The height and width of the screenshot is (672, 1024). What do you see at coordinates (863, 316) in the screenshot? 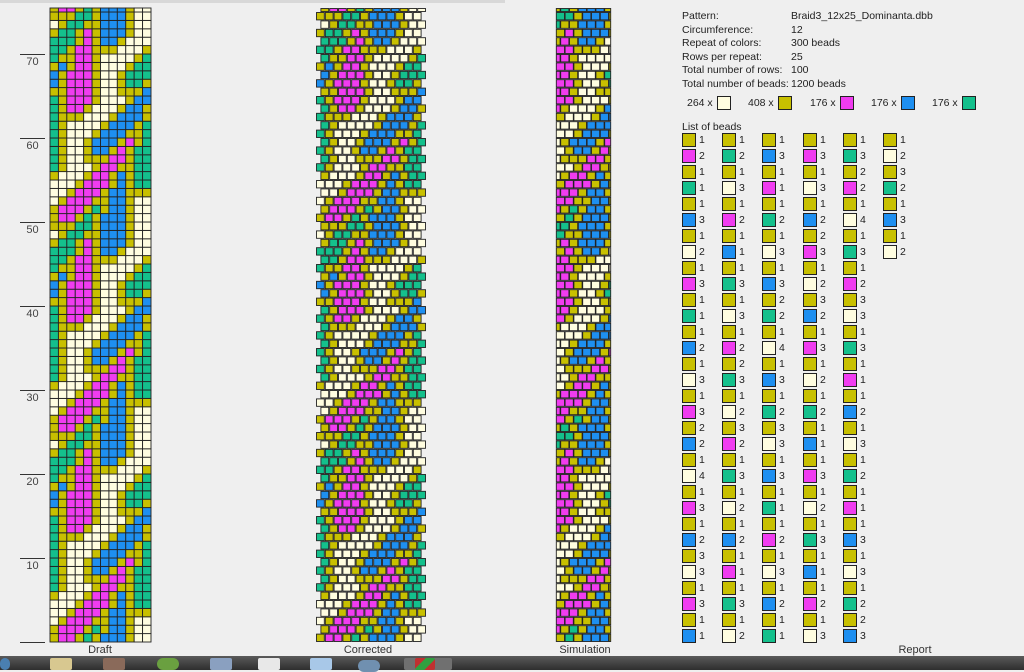
I see `bead-count: 3` at bounding box center [863, 316].